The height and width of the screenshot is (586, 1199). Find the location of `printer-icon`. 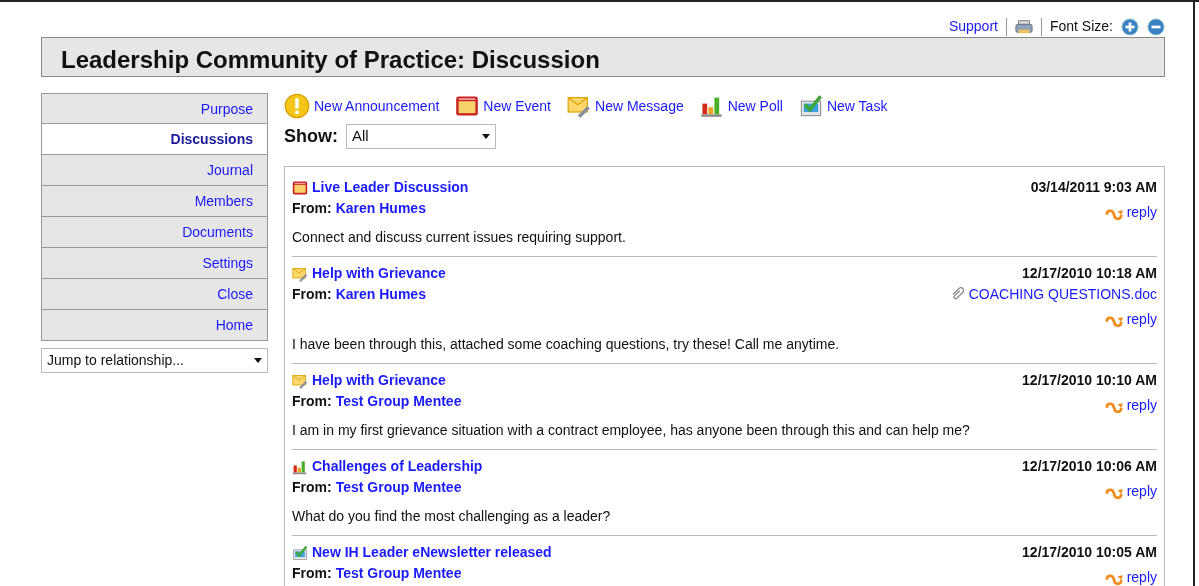

printer-icon is located at coordinates (1023, 26).